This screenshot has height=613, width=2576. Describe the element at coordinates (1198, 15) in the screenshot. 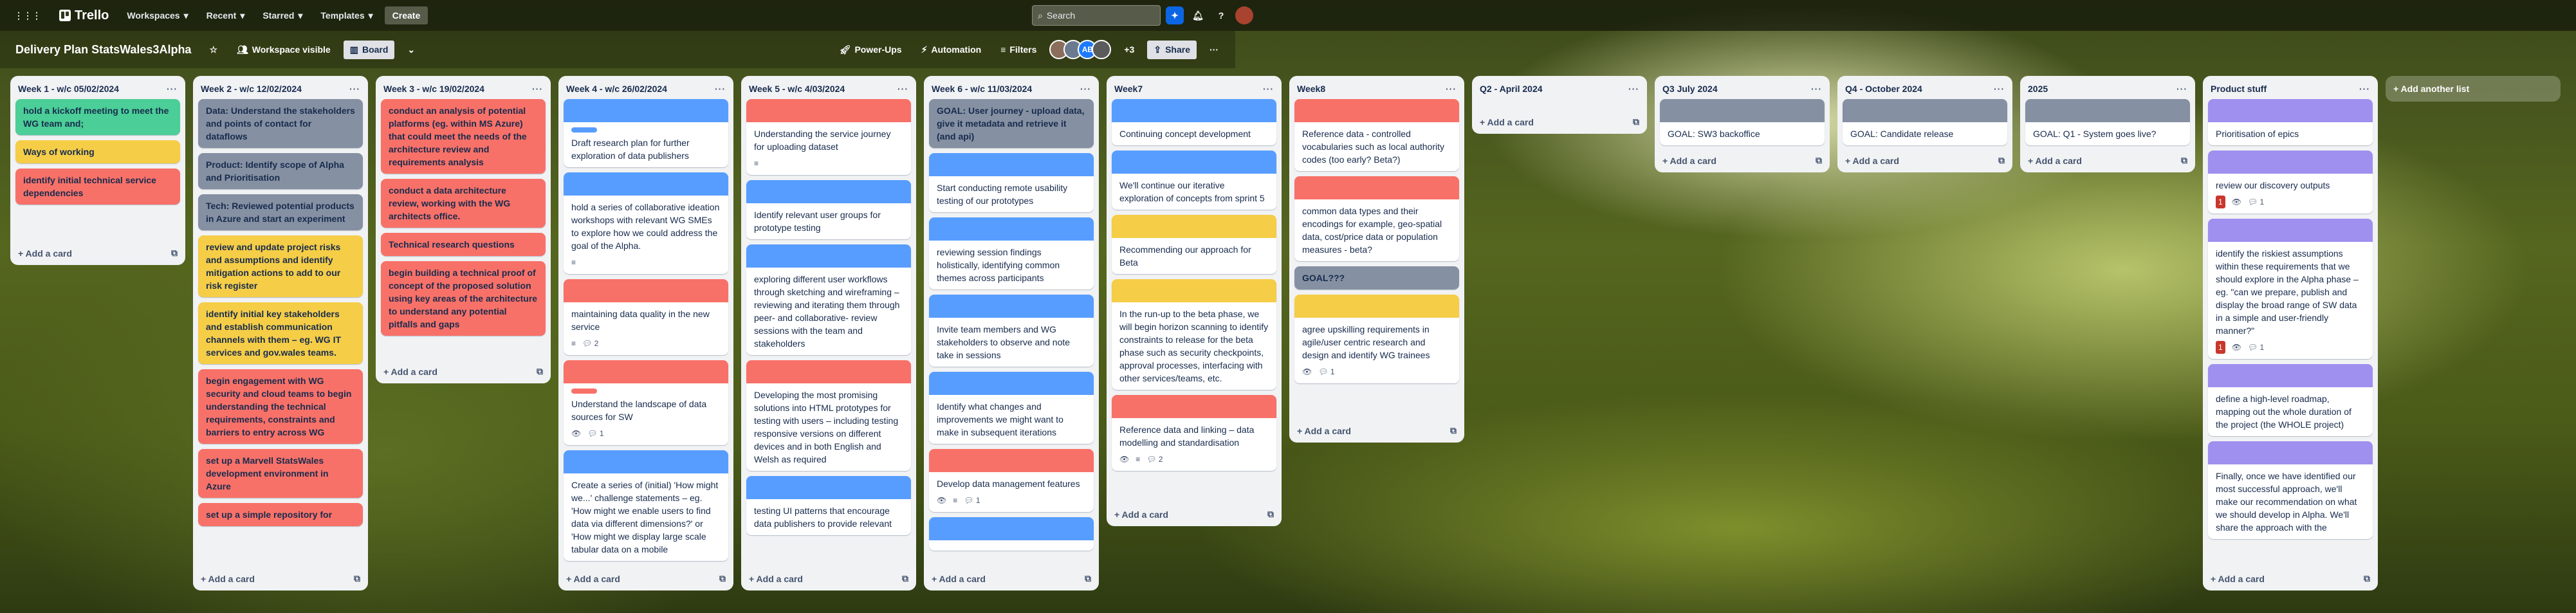

I see `notifications-bell-icon: 🔔︎` at that location.